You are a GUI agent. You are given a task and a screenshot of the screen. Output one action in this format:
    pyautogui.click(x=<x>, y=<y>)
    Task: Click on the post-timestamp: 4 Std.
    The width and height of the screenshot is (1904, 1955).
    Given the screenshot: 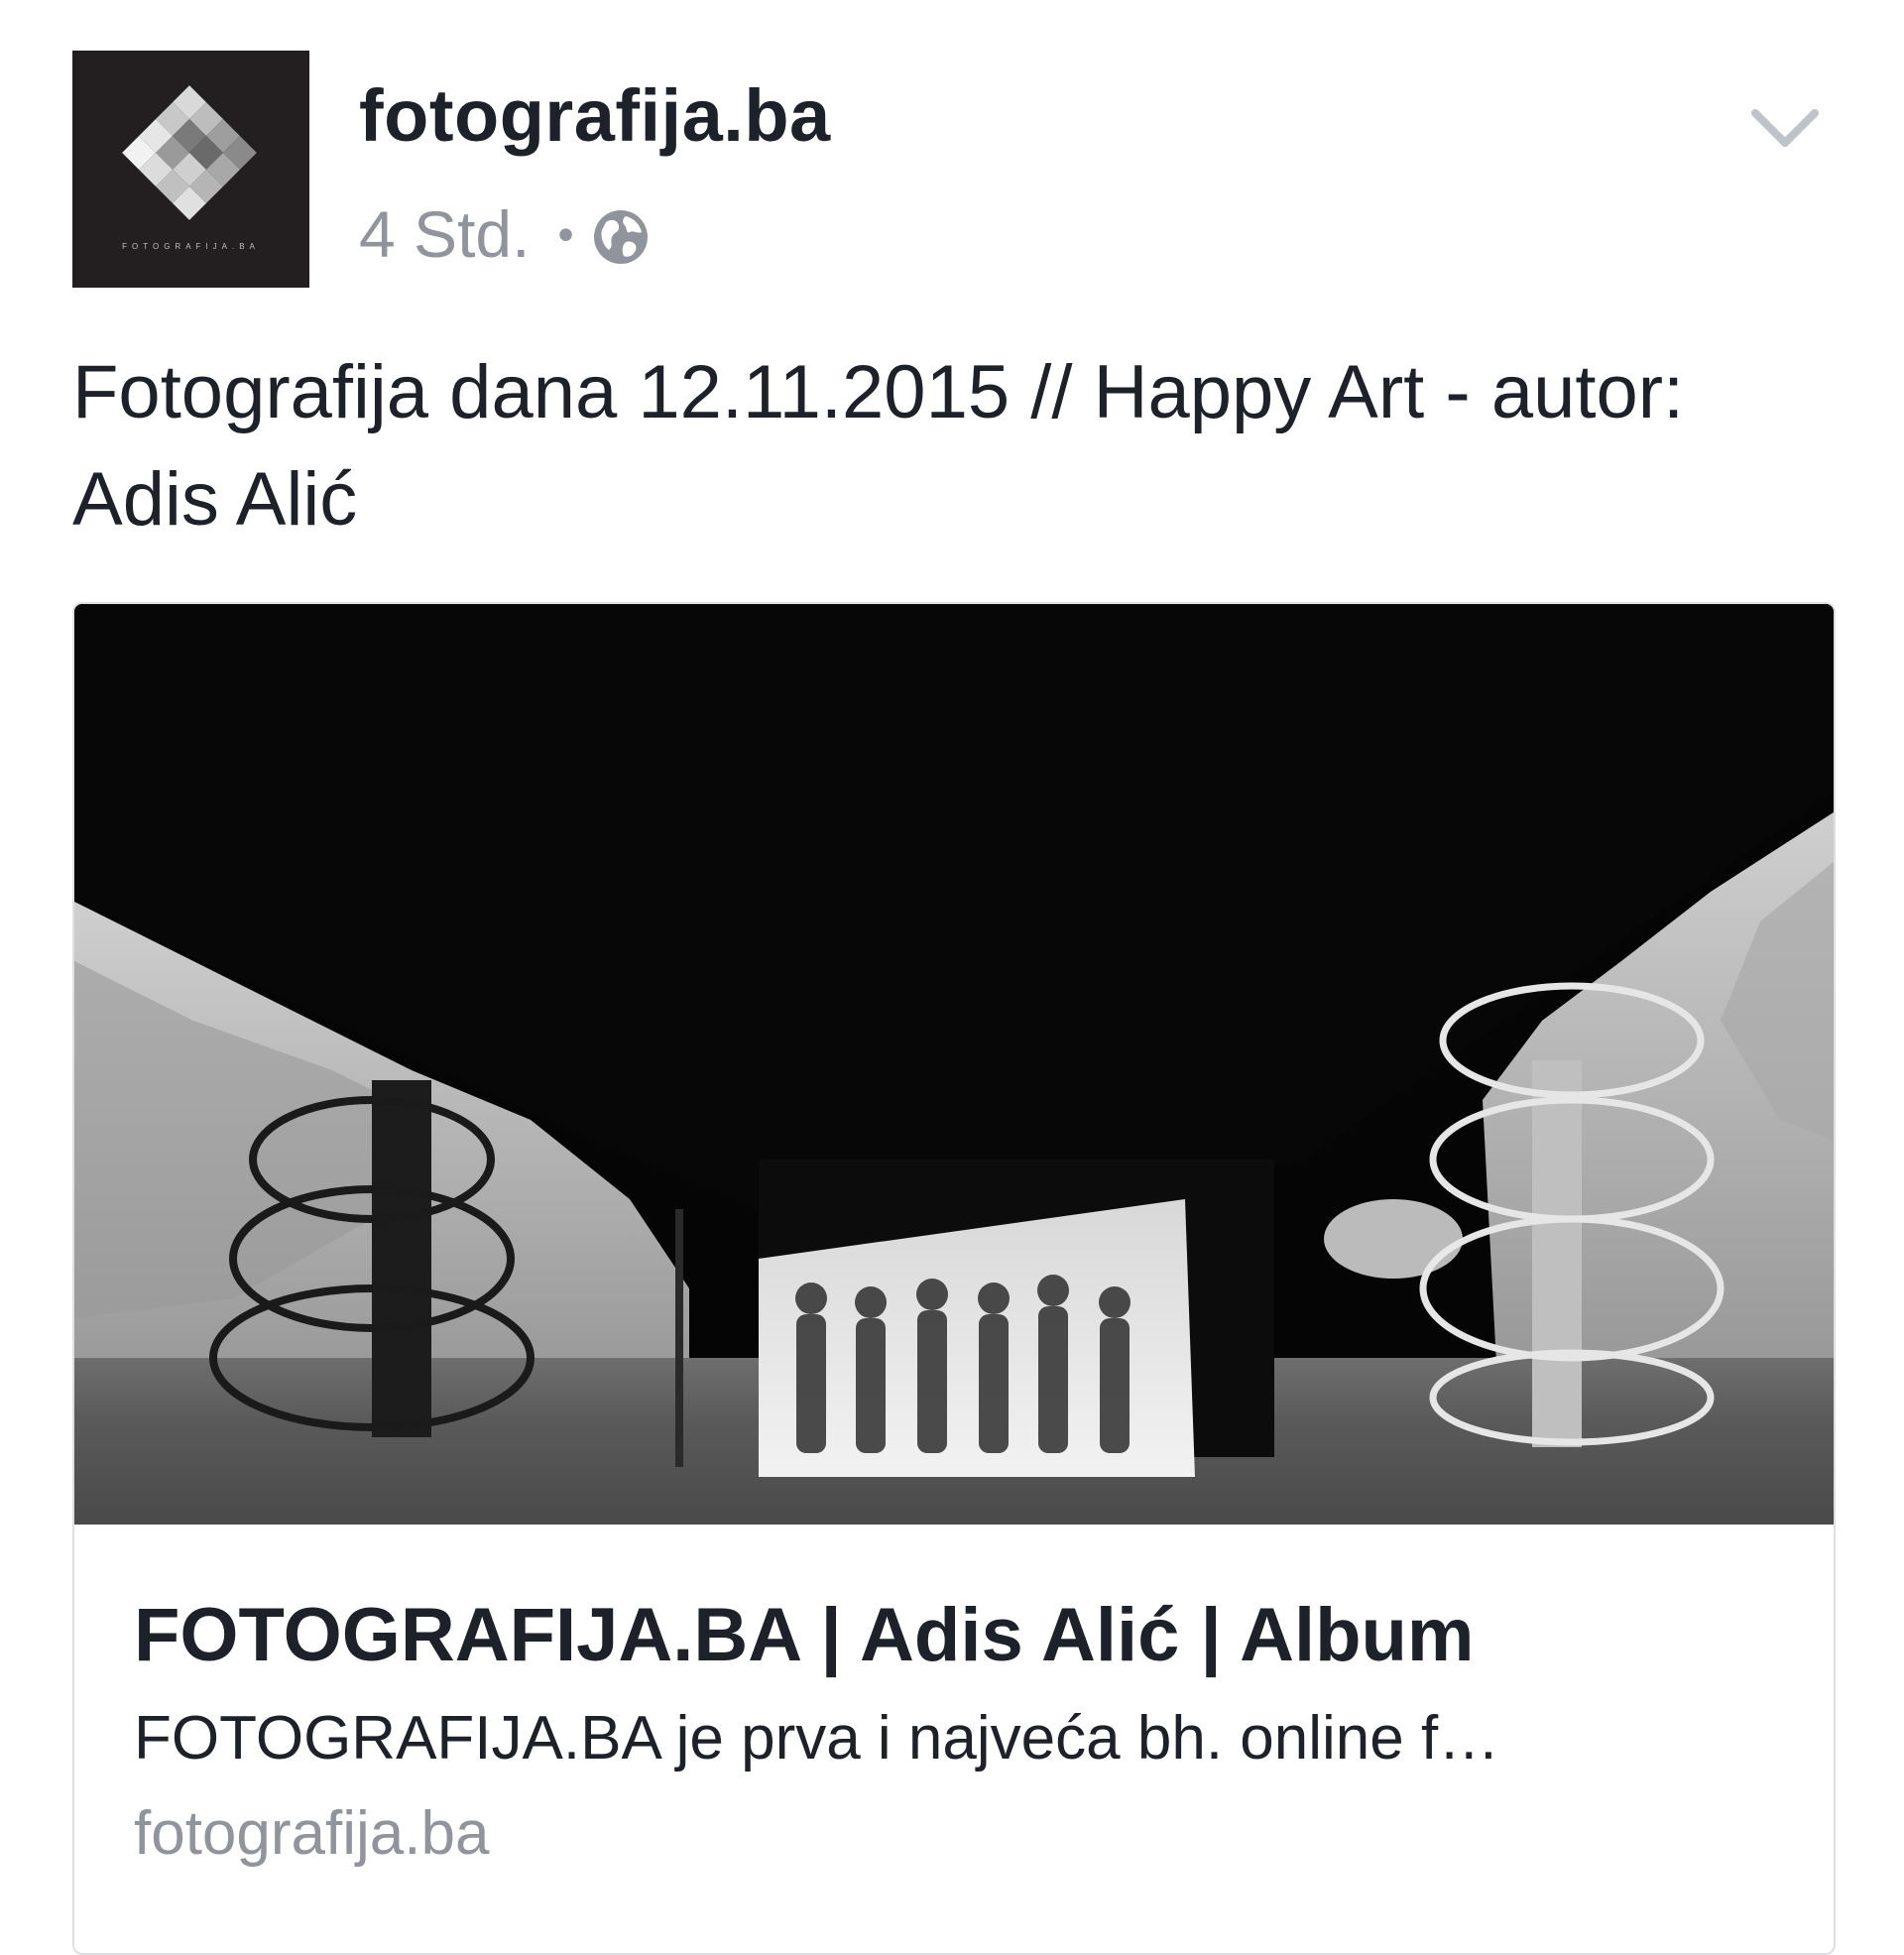 What is the action you would take?
    pyautogui.click(x=444, y=234)
    